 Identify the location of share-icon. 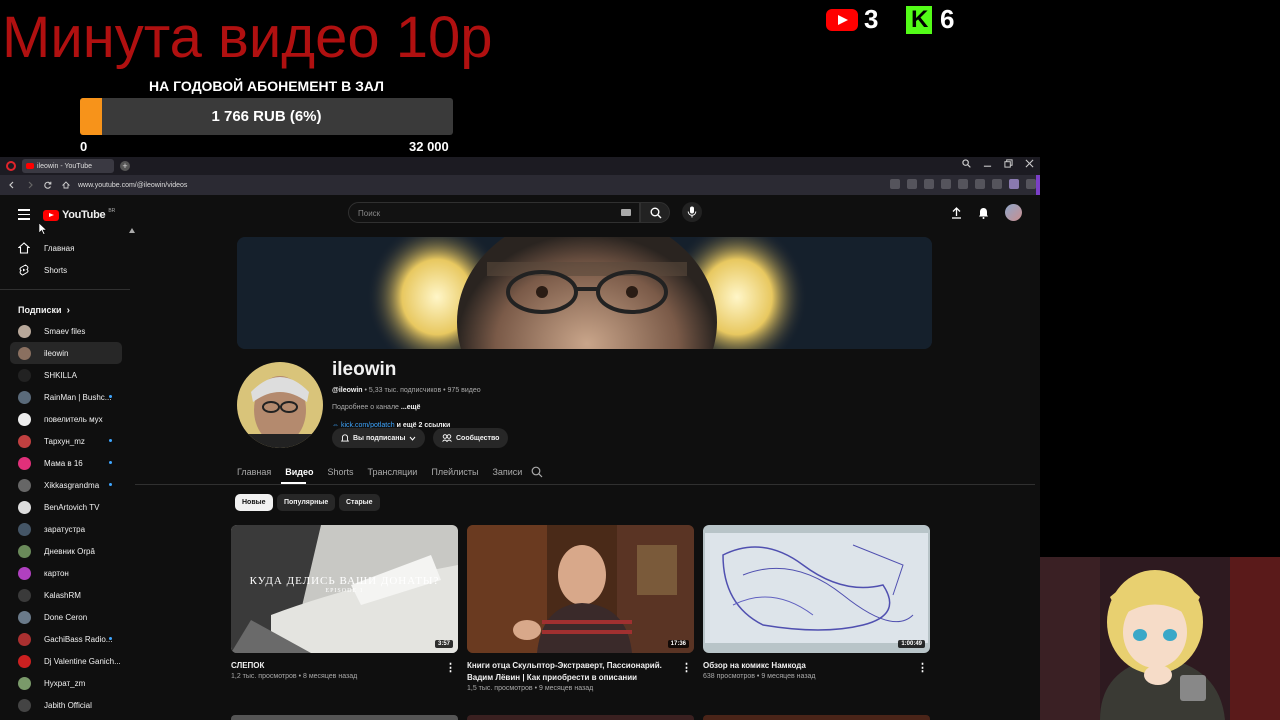
(895, 184).